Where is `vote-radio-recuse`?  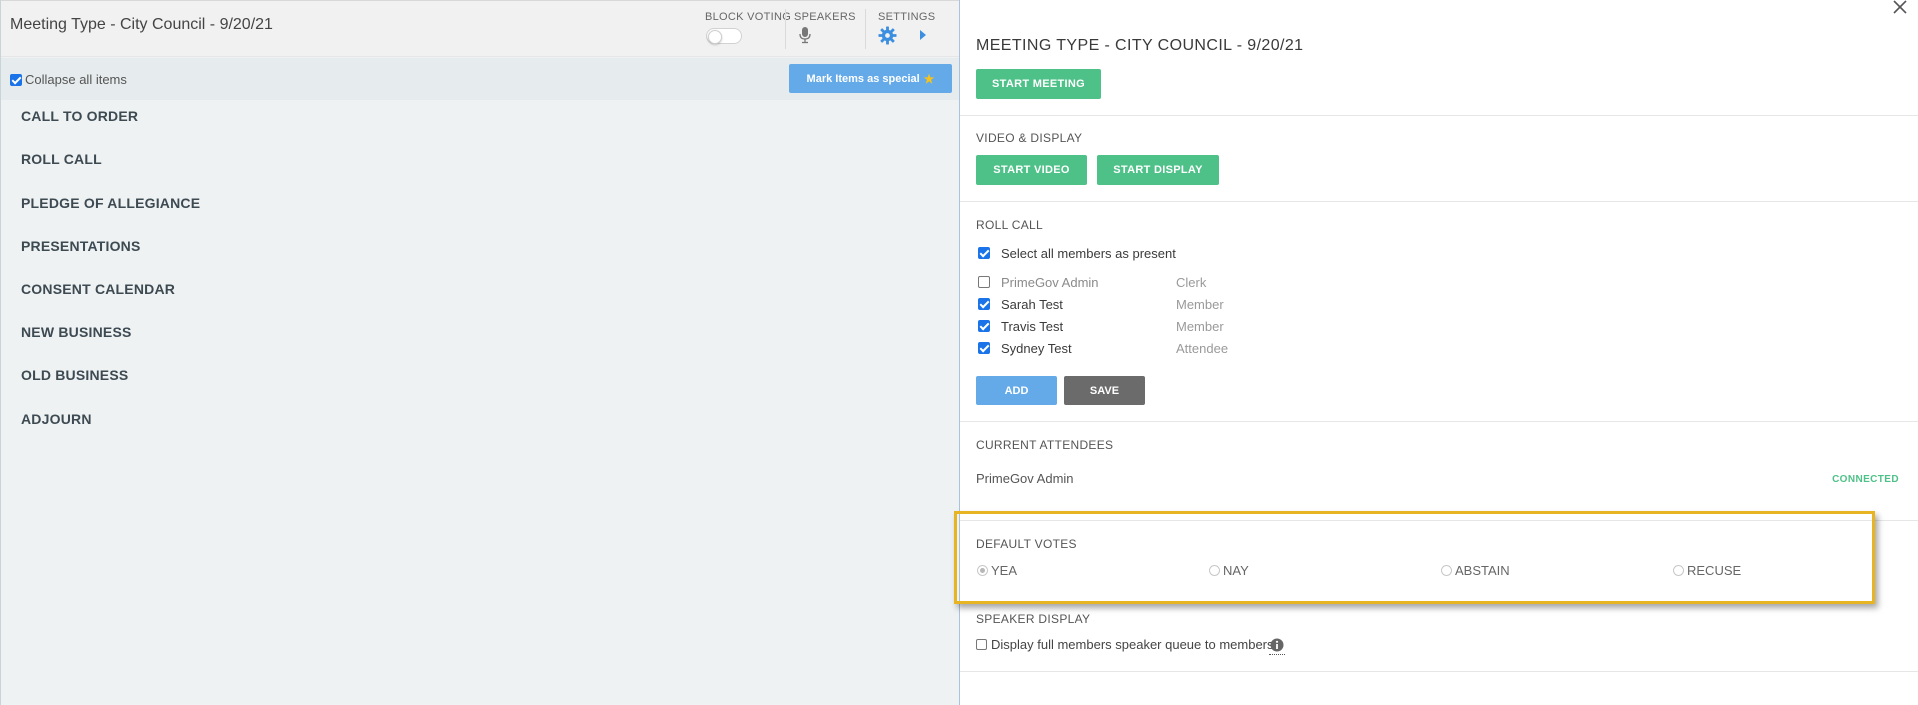 vote-radio-recuse is located at coordinates (1678, 570).